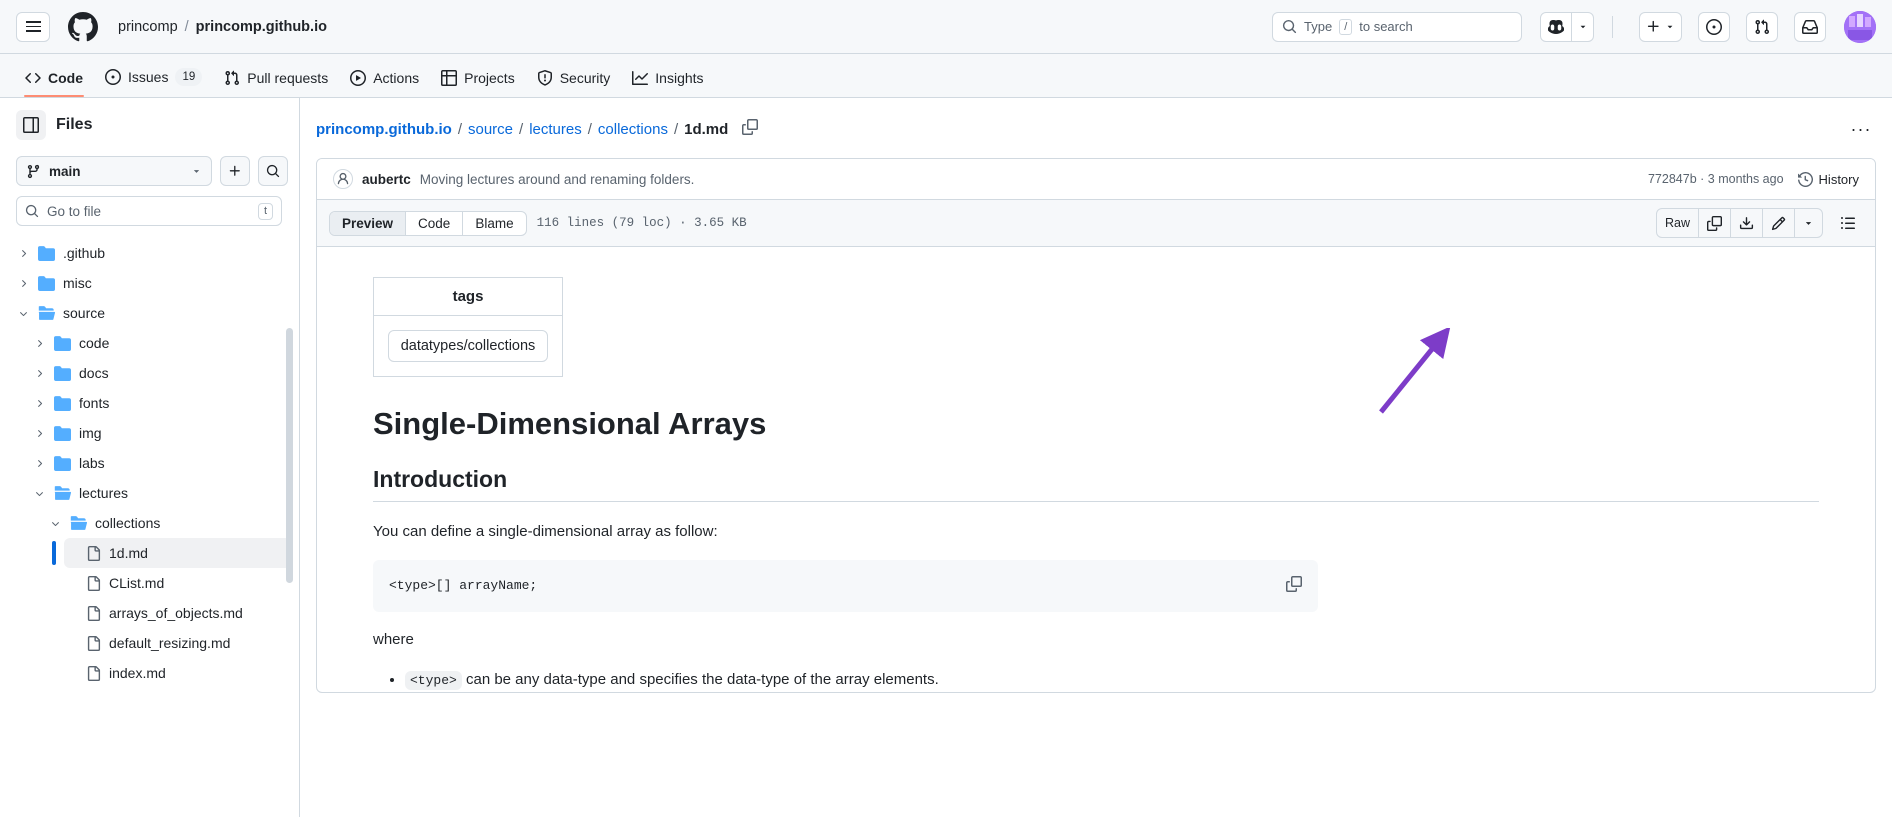 This screenshot has width=1892, height=817. Describe the element at coordinates (171, 553) in the screenshot. I see `tree-file-1d.md: 1d.md` at that location.